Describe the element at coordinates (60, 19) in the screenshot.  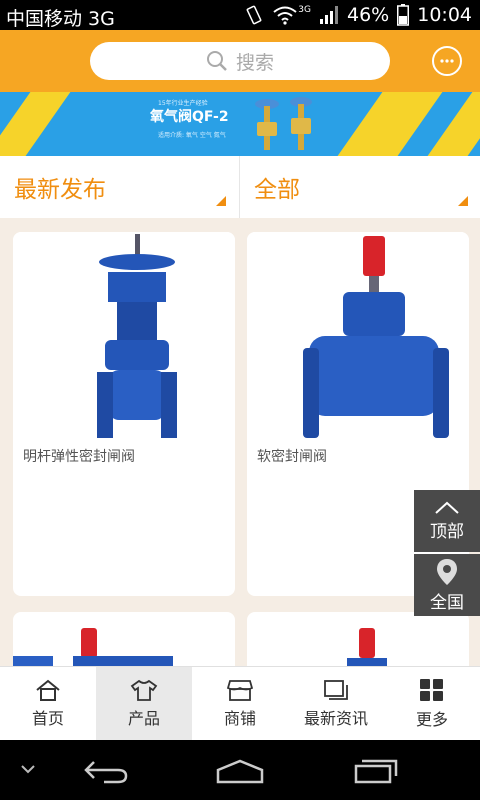
I see `carrier-label: 中国移动 3G` at that location.